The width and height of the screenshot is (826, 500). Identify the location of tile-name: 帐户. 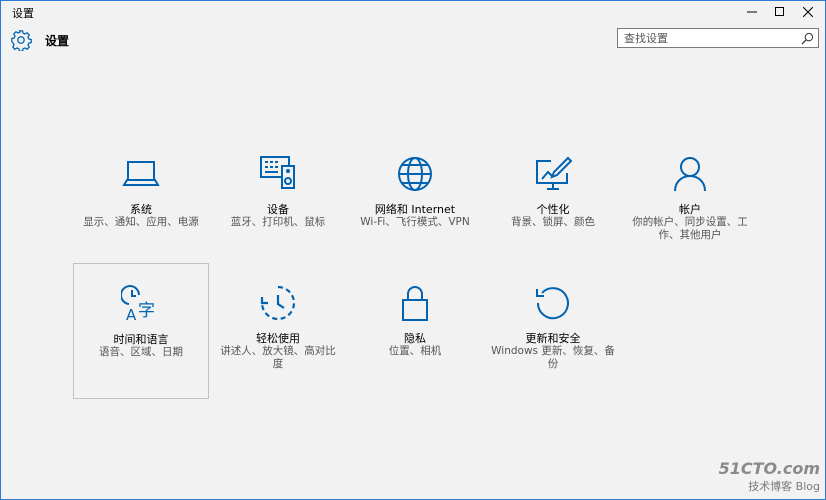
(690, 209).